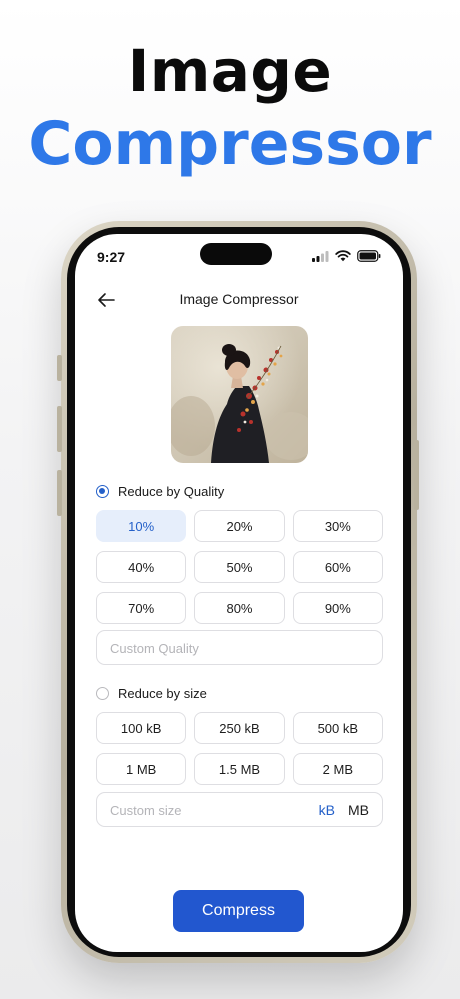 The height and width of the screenshot is (999, 460). I want to click on size-chip: 2 MB, so click(337, 769).